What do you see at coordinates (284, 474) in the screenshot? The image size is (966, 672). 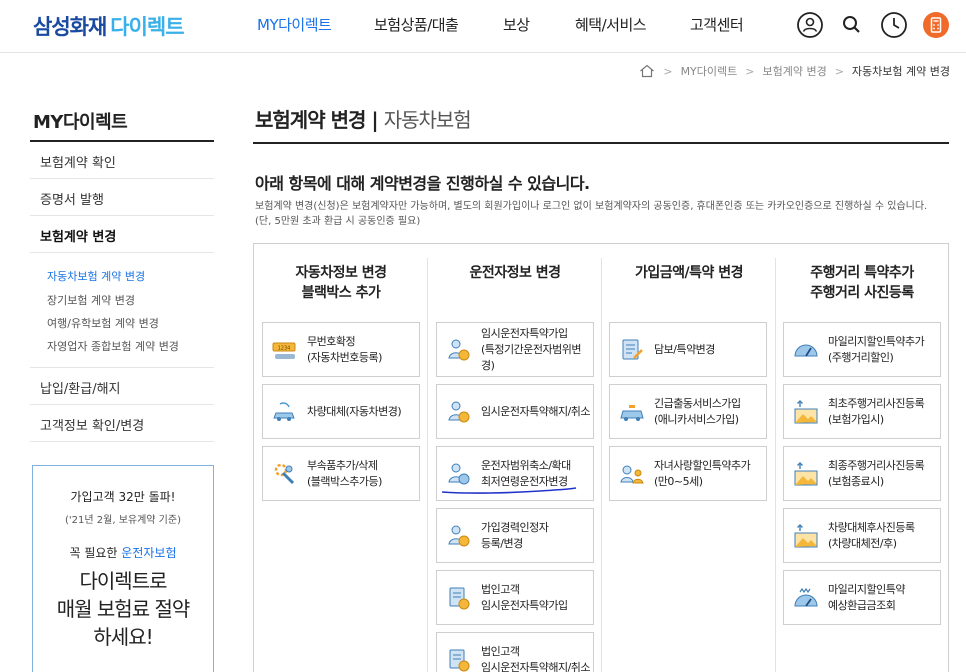 I see `car-parts-icon` at bounding box center [284, 474].